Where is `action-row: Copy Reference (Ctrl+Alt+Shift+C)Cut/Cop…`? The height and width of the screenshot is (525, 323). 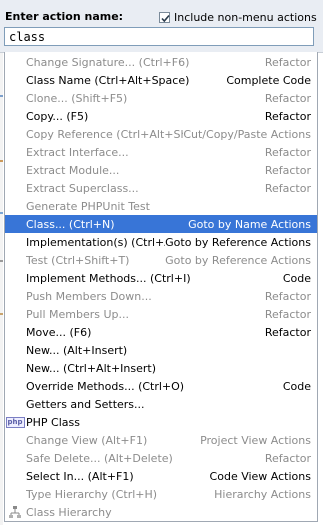
action-row: Copy Reference (Ctrl+Alt+Shift+C)Cut/Cop… is located at coordinates (161, 134).